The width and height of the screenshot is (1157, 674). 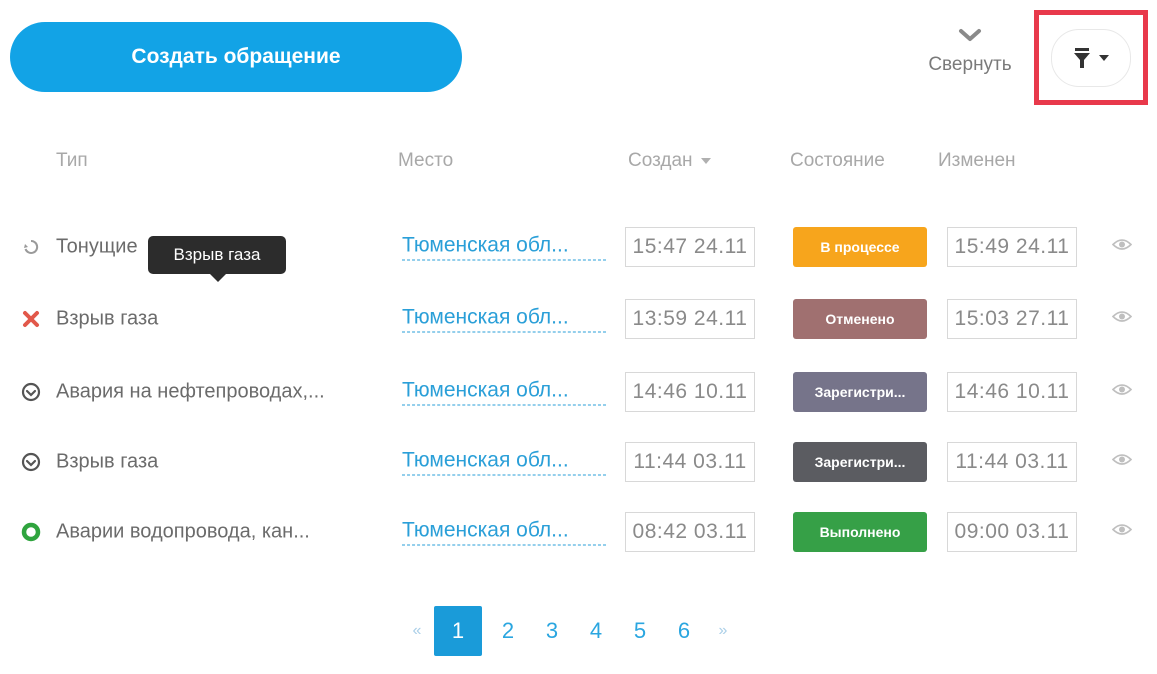 I want to click on create-request-button: Создать обращение, so click(x=236, y=57).